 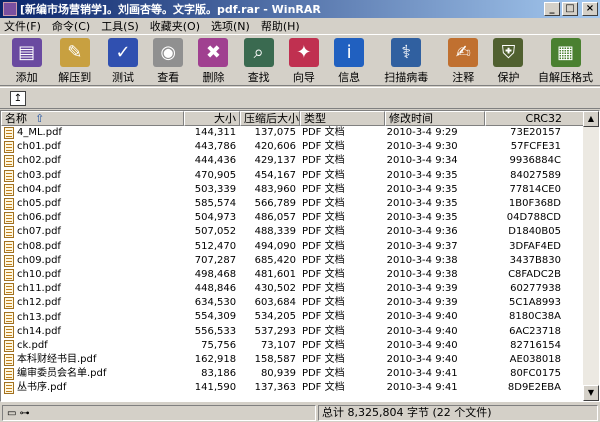 I want to click on toolbar-button-add-books: ▤ 添加, so click(x=26, y=60).